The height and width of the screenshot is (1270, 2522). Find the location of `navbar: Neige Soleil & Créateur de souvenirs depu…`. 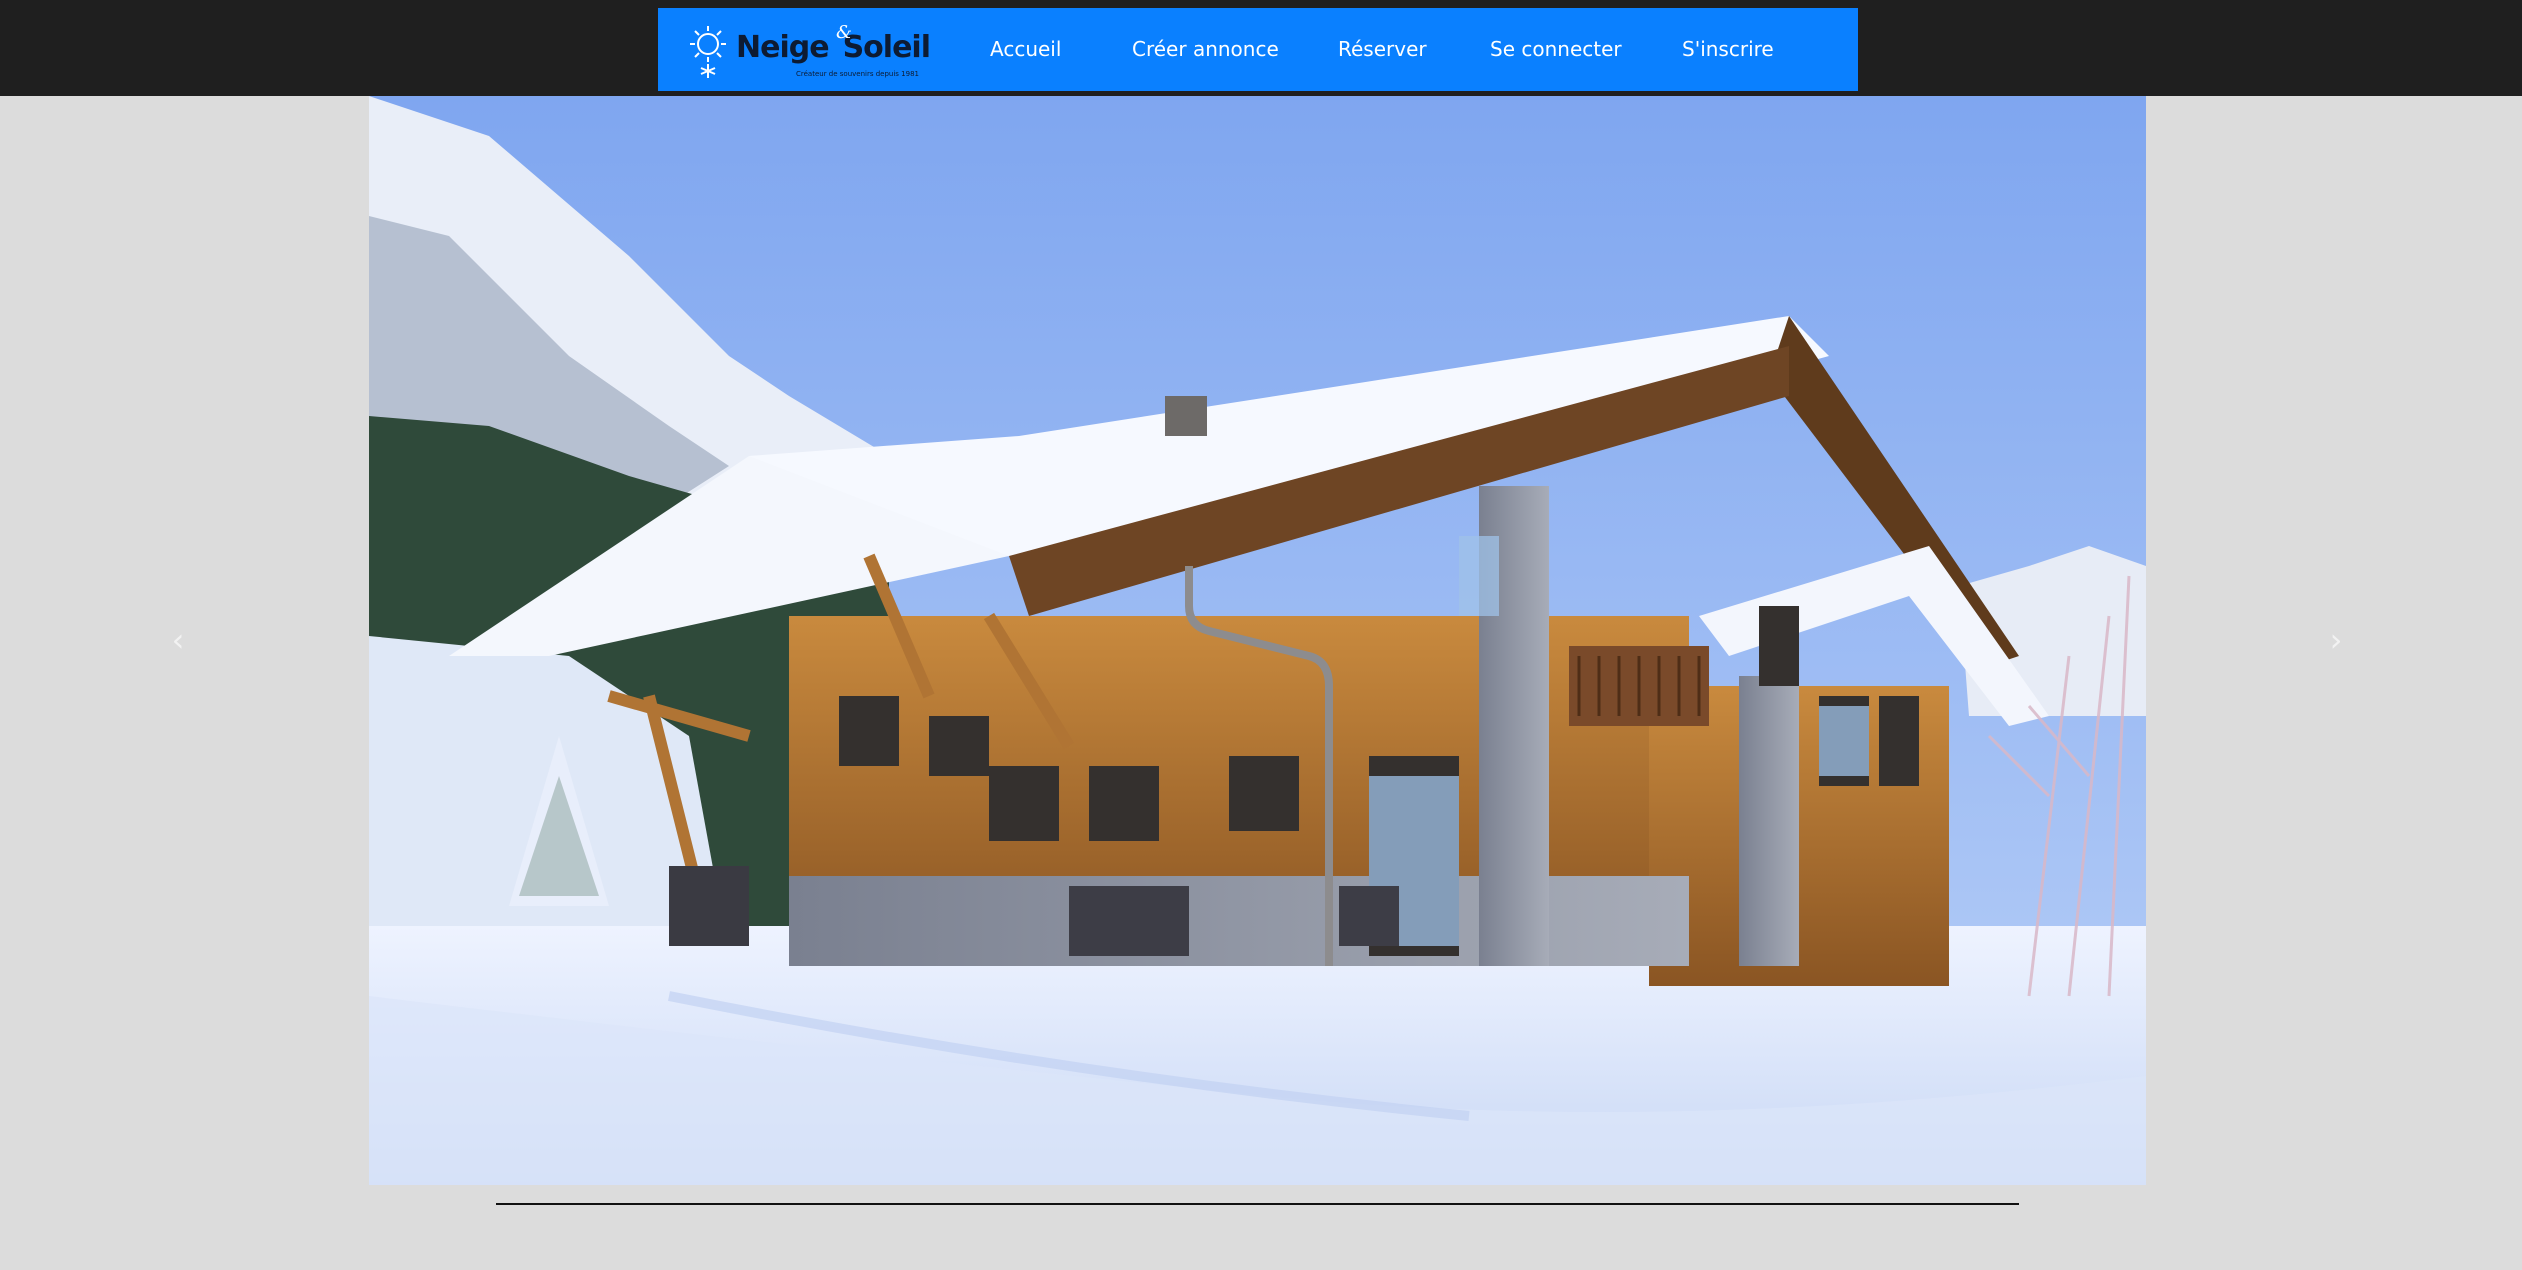

navbar: Neige Soleil & Créateur de souvenirs depu… is located at coordinates (1258, 49).